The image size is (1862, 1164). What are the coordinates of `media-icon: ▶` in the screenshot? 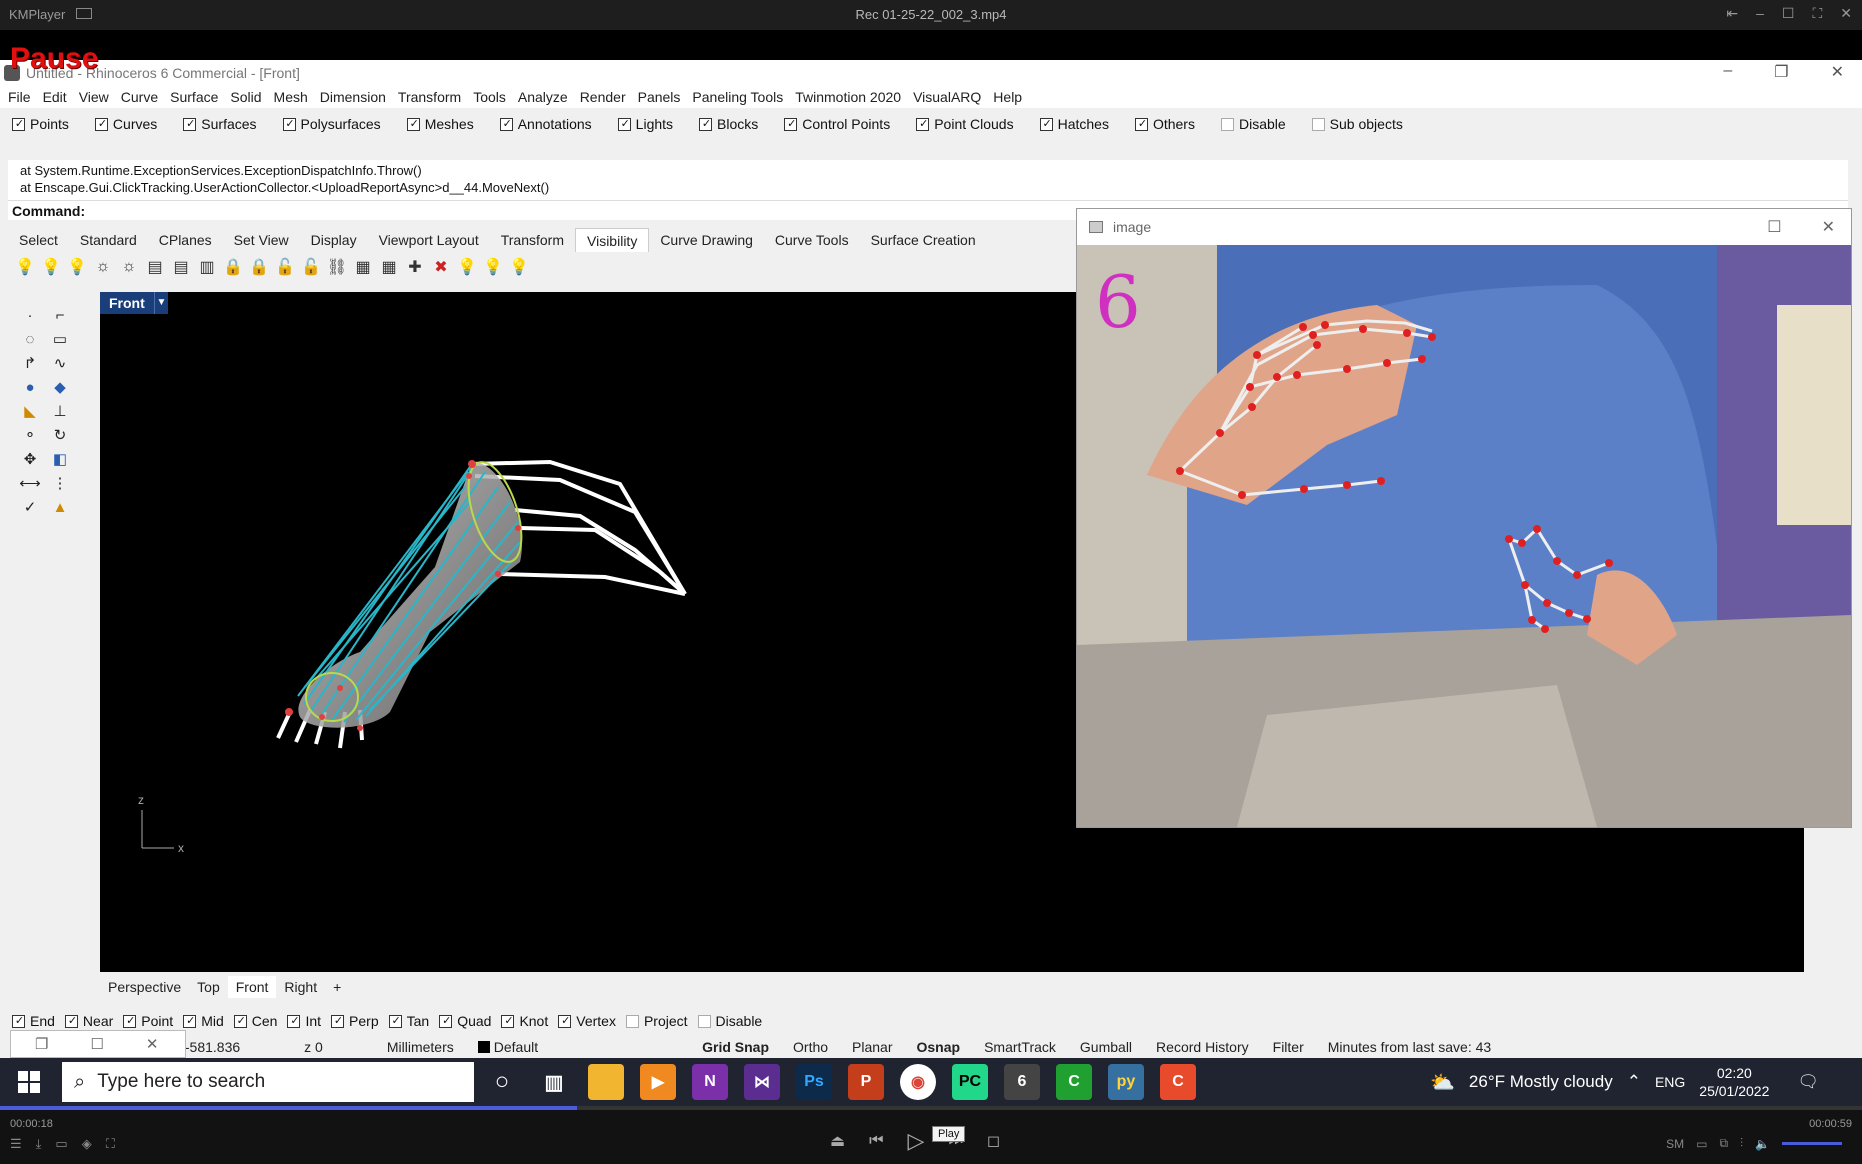 It's located at (658, 1082).